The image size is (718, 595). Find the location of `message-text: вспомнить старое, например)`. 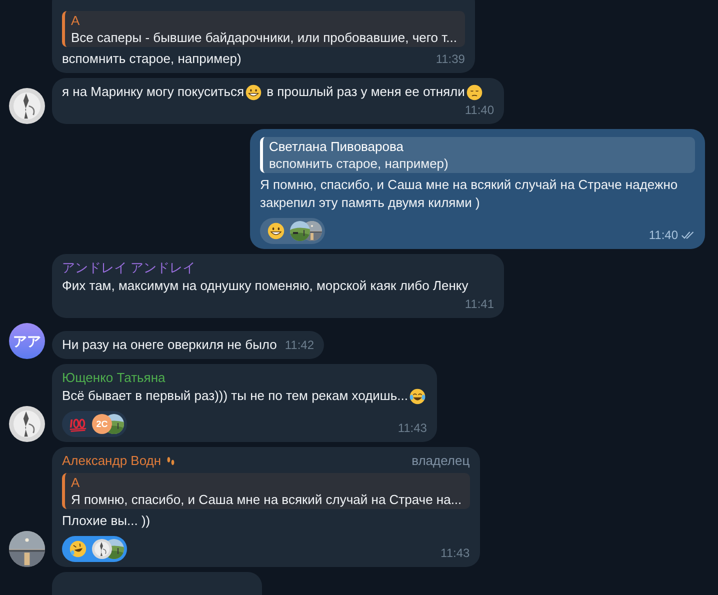

message-text: вспомнить старое, например) is located at coordinates (152, 59).